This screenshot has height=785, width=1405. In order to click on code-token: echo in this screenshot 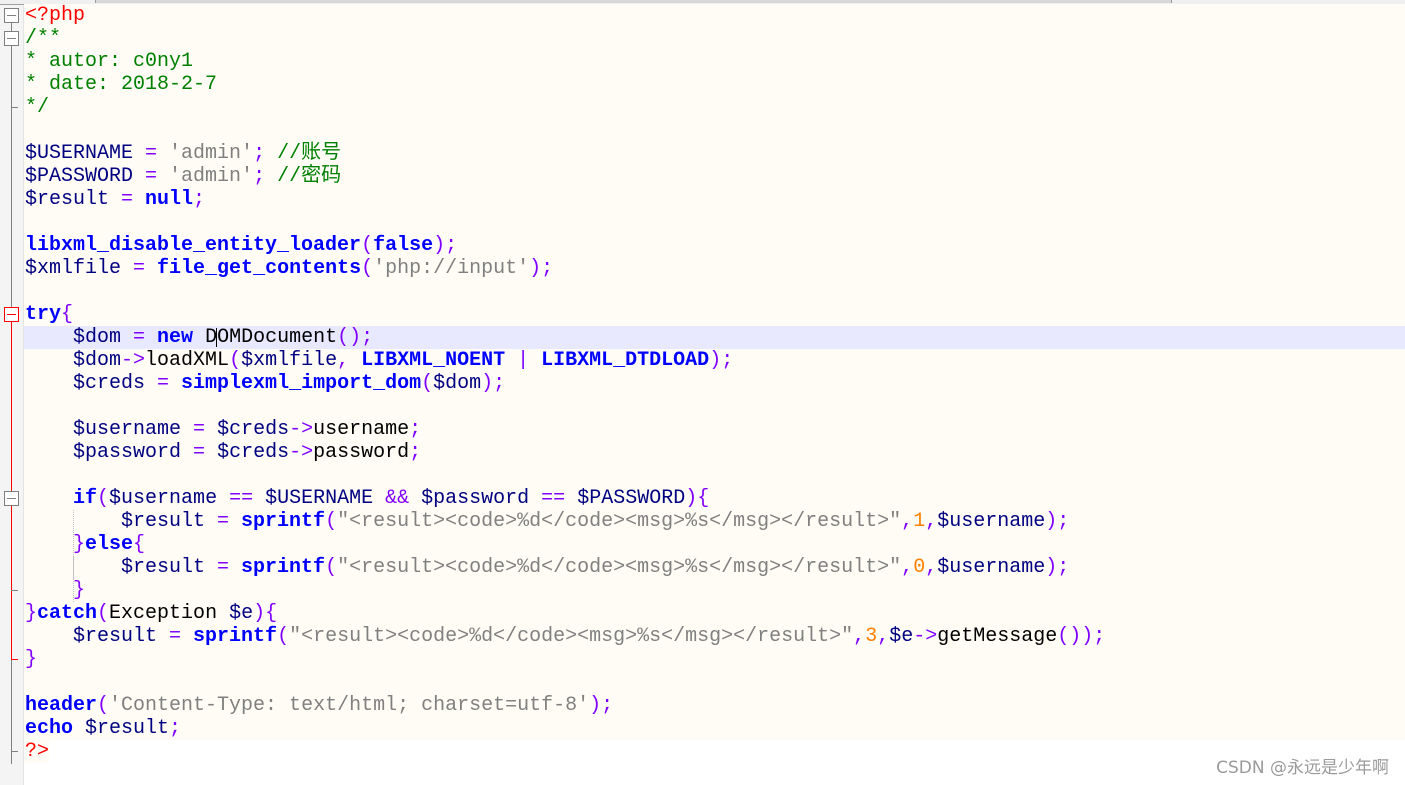, I will do `click(55, 728)`.